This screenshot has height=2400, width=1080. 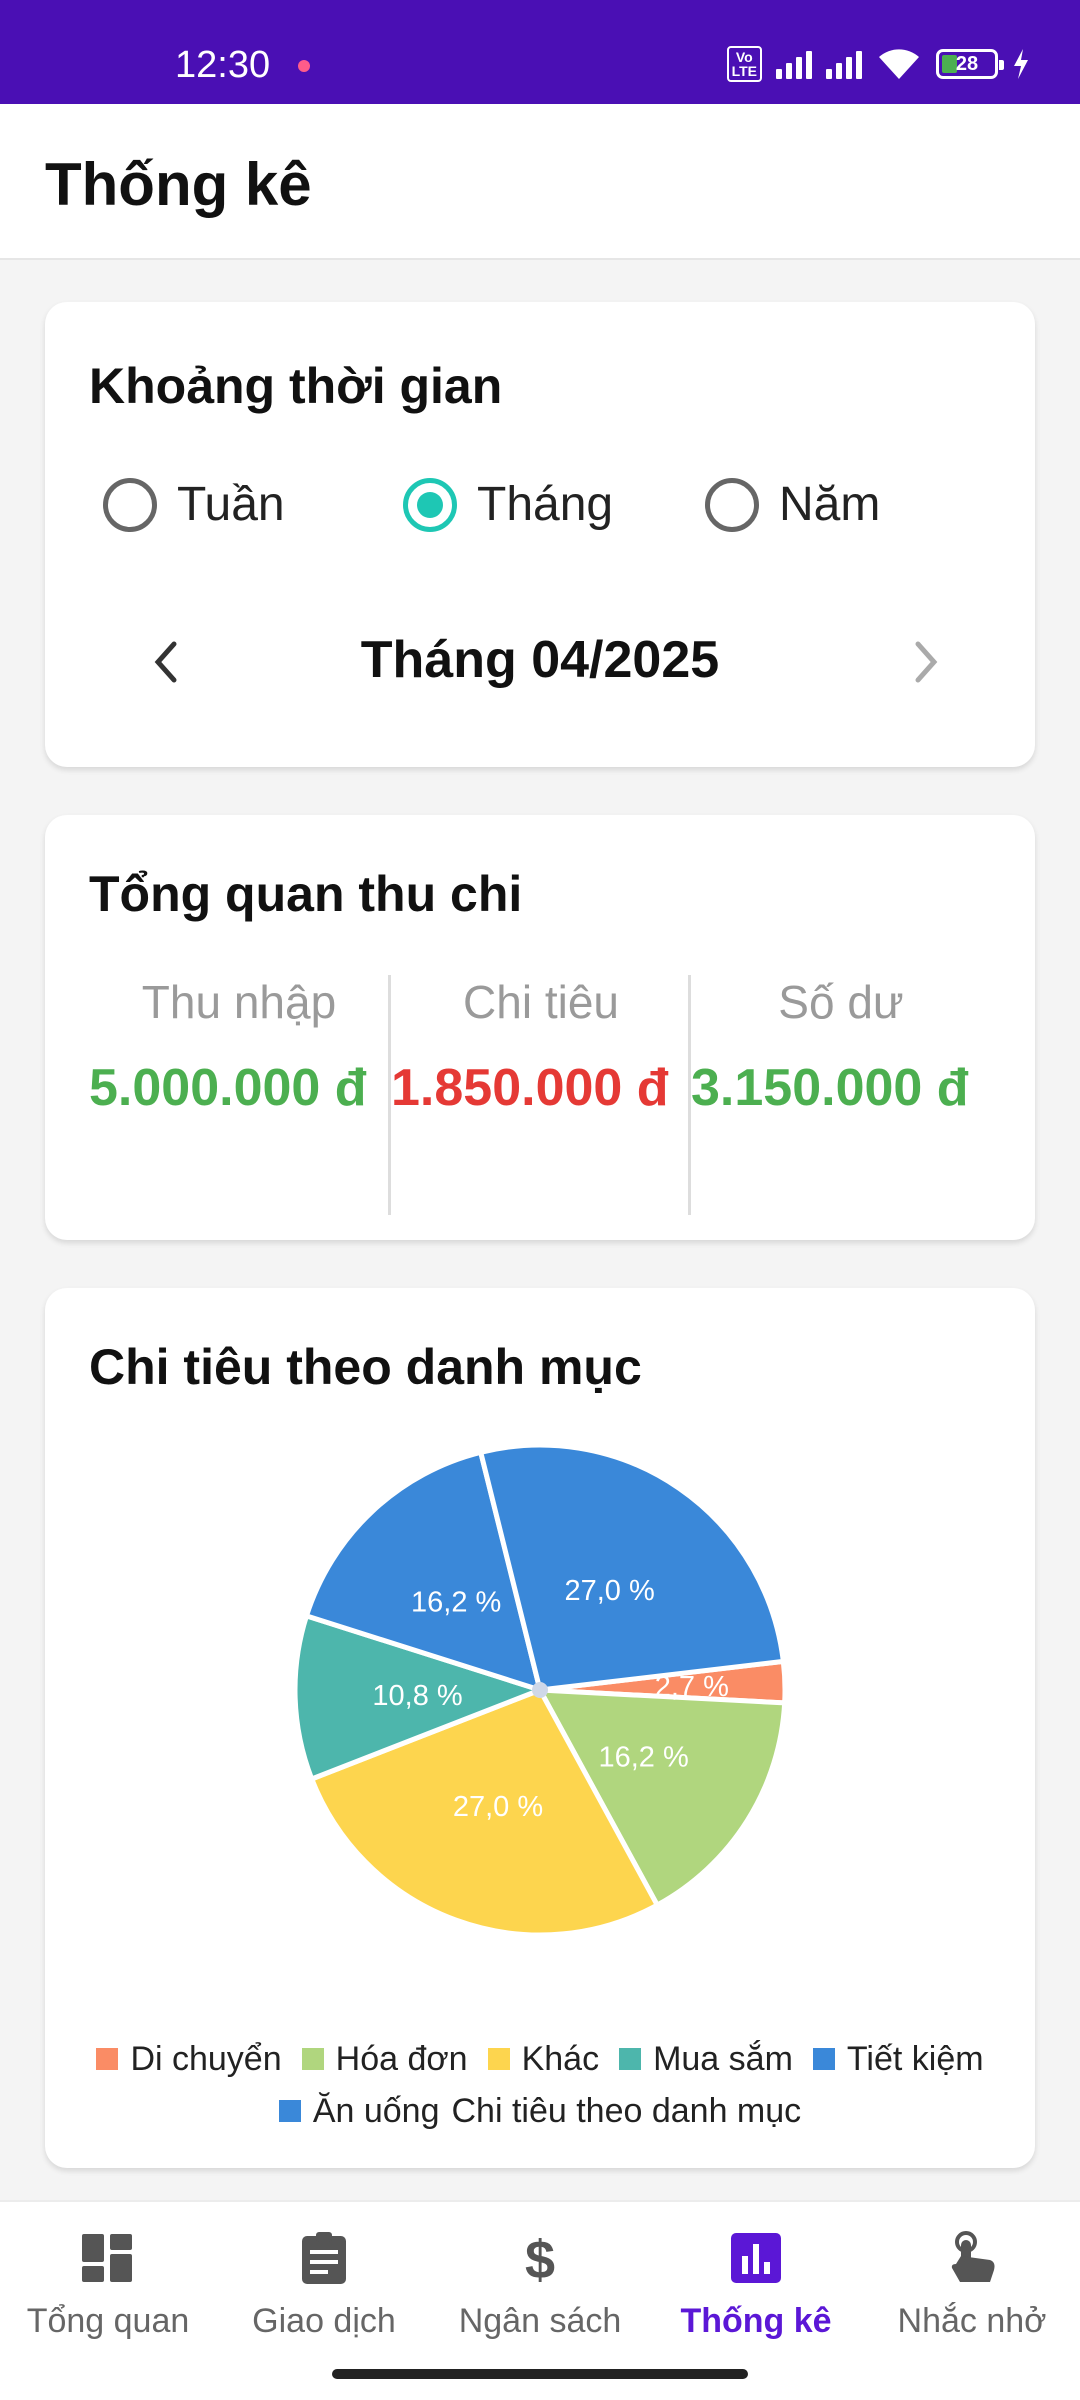 I want to click on app-bar: Thống kê, so click(x=540, y=182).